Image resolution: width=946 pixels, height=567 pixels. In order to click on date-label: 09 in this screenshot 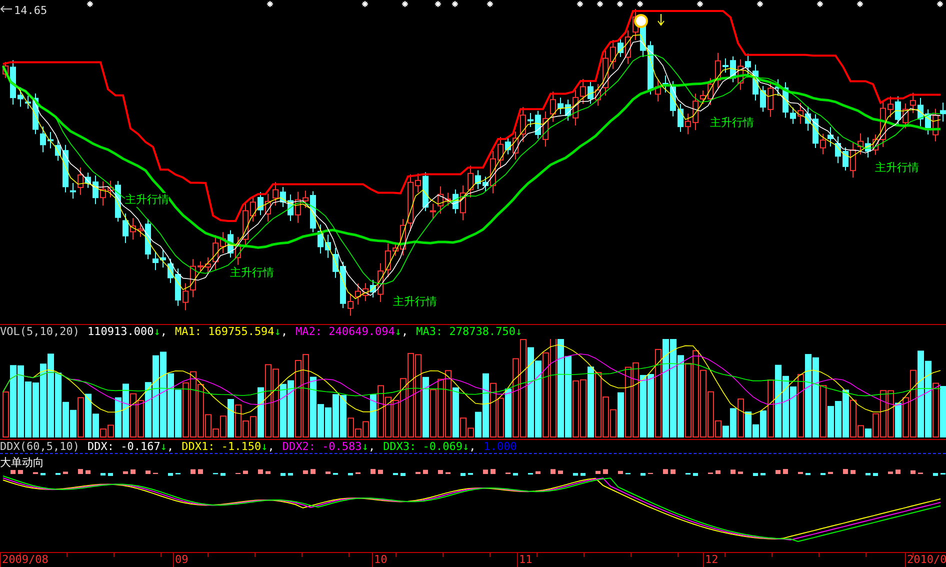, I will do `click(180, 560)`.